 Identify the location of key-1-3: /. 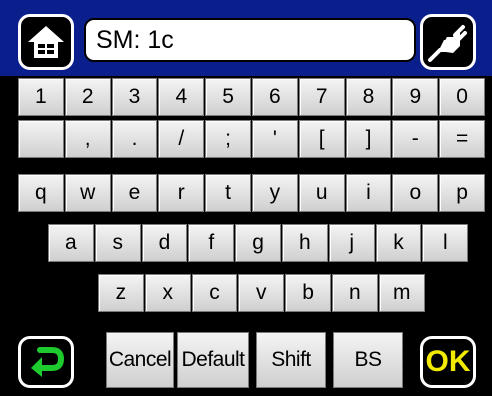
(181, 139).